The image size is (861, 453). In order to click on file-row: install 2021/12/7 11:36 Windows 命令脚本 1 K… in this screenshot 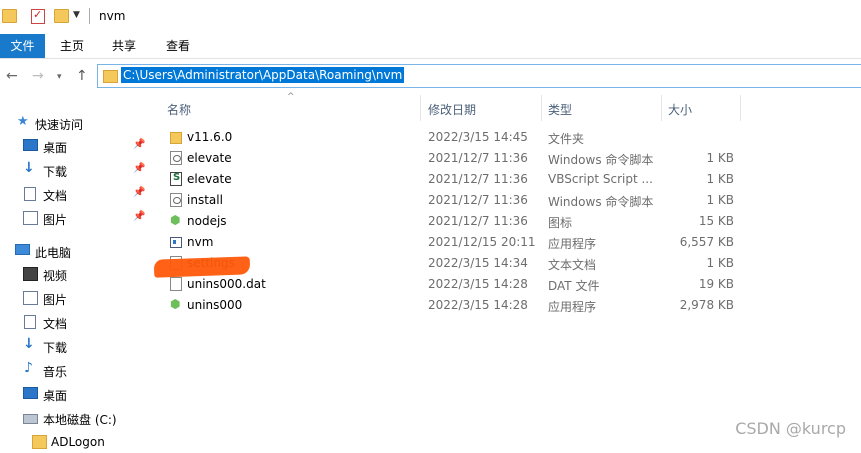, I will do `click(505, 200)`.